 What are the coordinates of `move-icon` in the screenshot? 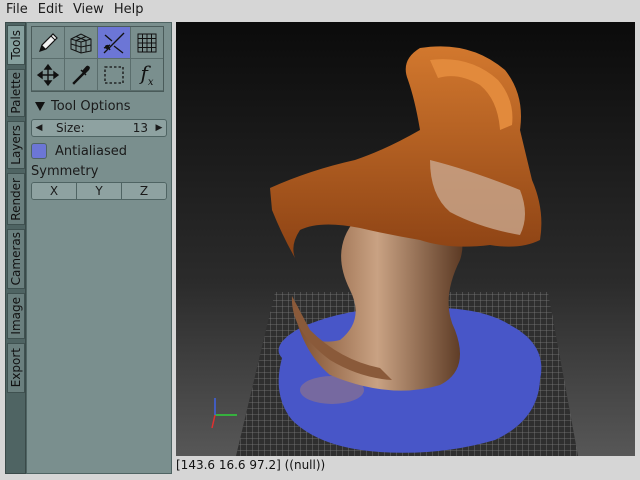 It's located at (48, 74).